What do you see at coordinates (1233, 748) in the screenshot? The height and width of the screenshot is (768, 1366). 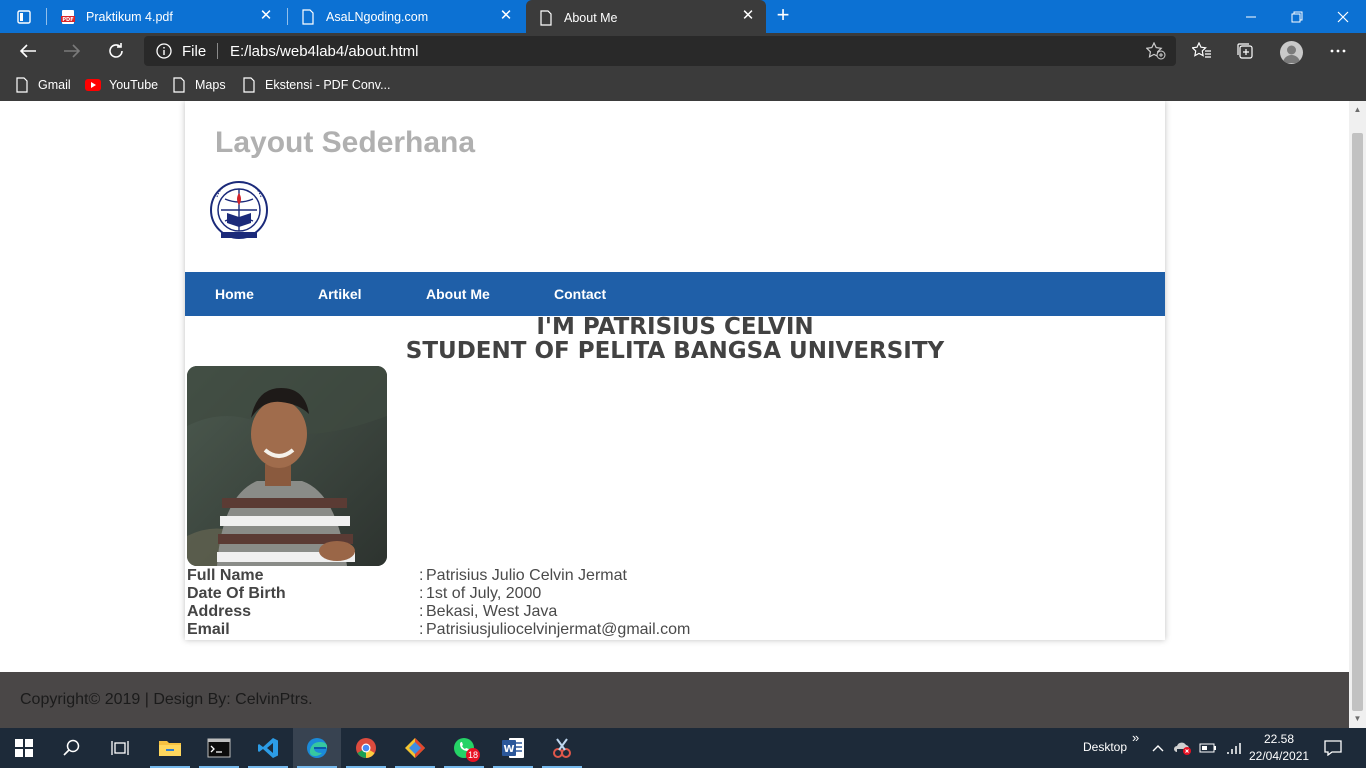 I see `wifi-icon` at bounding box center [1233, 748].